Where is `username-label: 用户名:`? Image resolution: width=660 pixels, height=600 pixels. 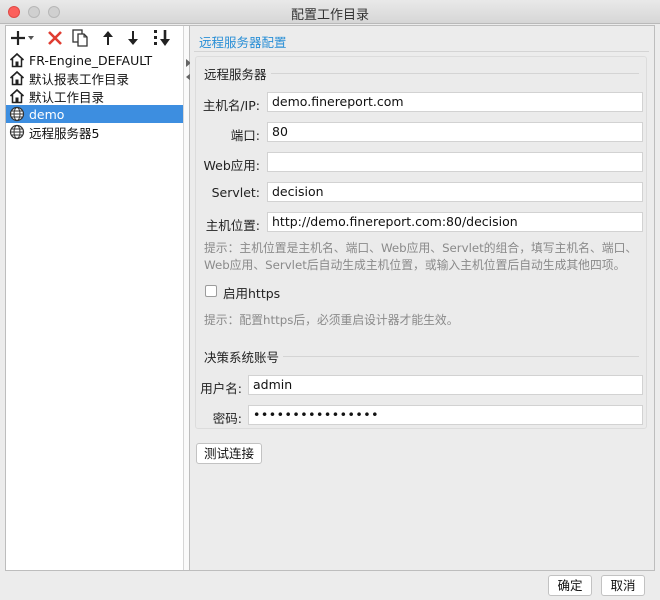
username-label: 用户名: is located at coordinates (221, 388).